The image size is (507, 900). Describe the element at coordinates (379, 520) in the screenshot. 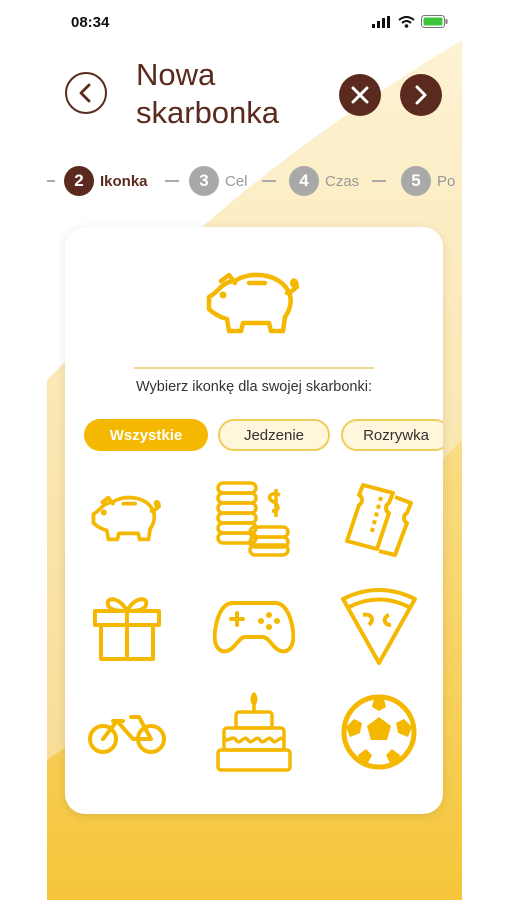

I see `tickets-icon` at that location.